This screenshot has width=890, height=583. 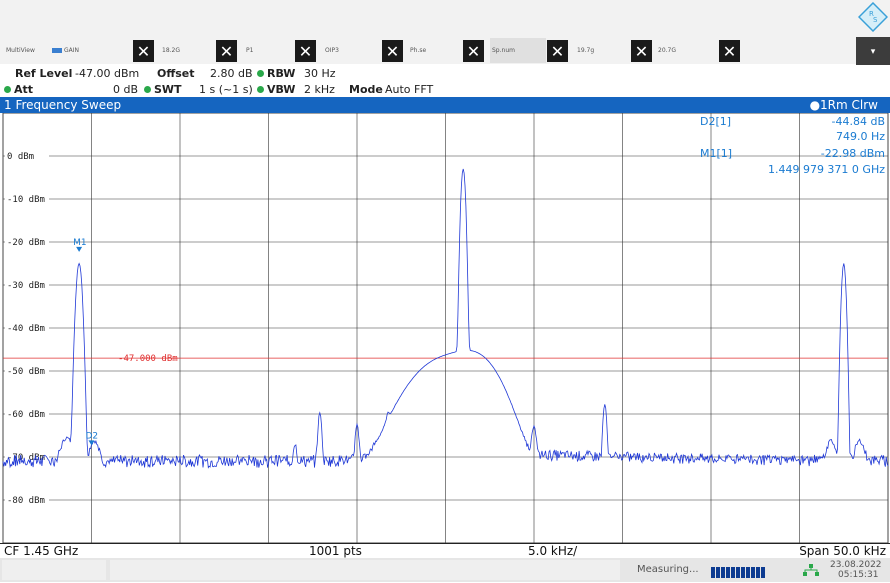 I want to click on svg-text: S, so click(x=875, y=20).